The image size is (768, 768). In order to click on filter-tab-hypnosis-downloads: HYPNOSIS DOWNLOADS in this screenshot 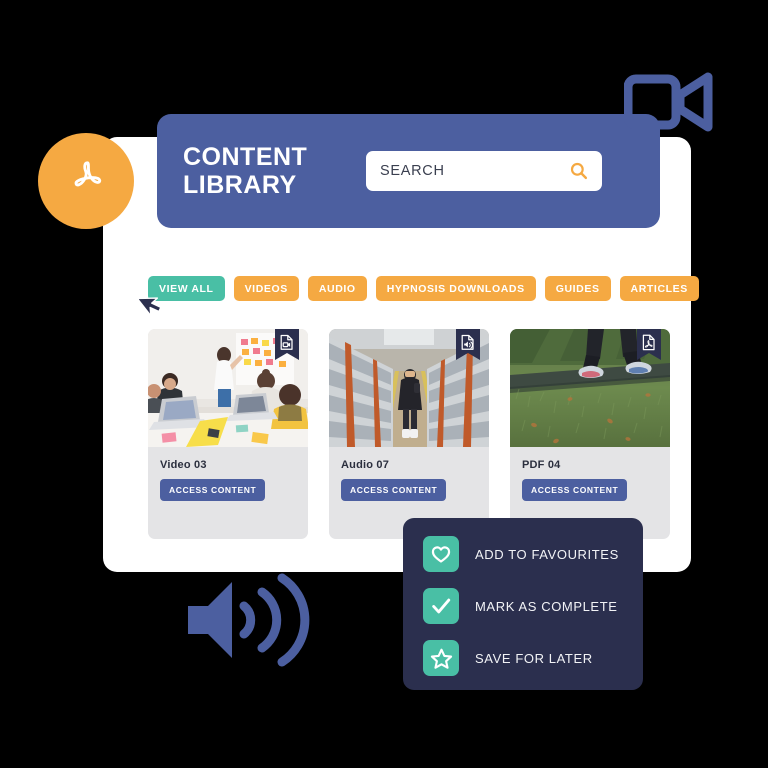, I will do `click(455, 288)`.